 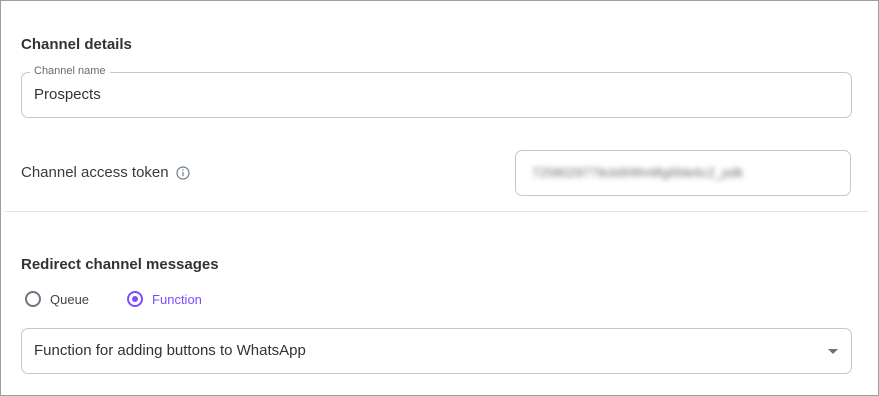 I want to click on radio-function-circle, so click(x=135, y=299).